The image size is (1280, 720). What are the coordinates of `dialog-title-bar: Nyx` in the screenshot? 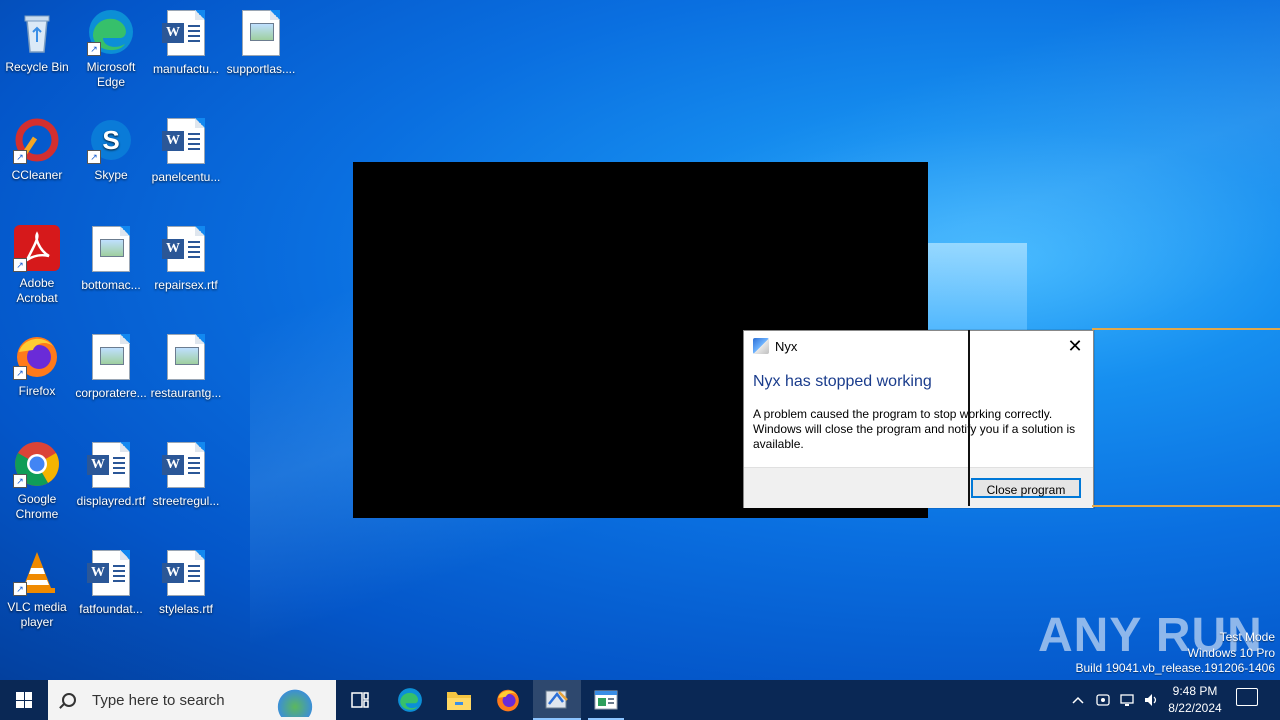 It's located at (775, 346).